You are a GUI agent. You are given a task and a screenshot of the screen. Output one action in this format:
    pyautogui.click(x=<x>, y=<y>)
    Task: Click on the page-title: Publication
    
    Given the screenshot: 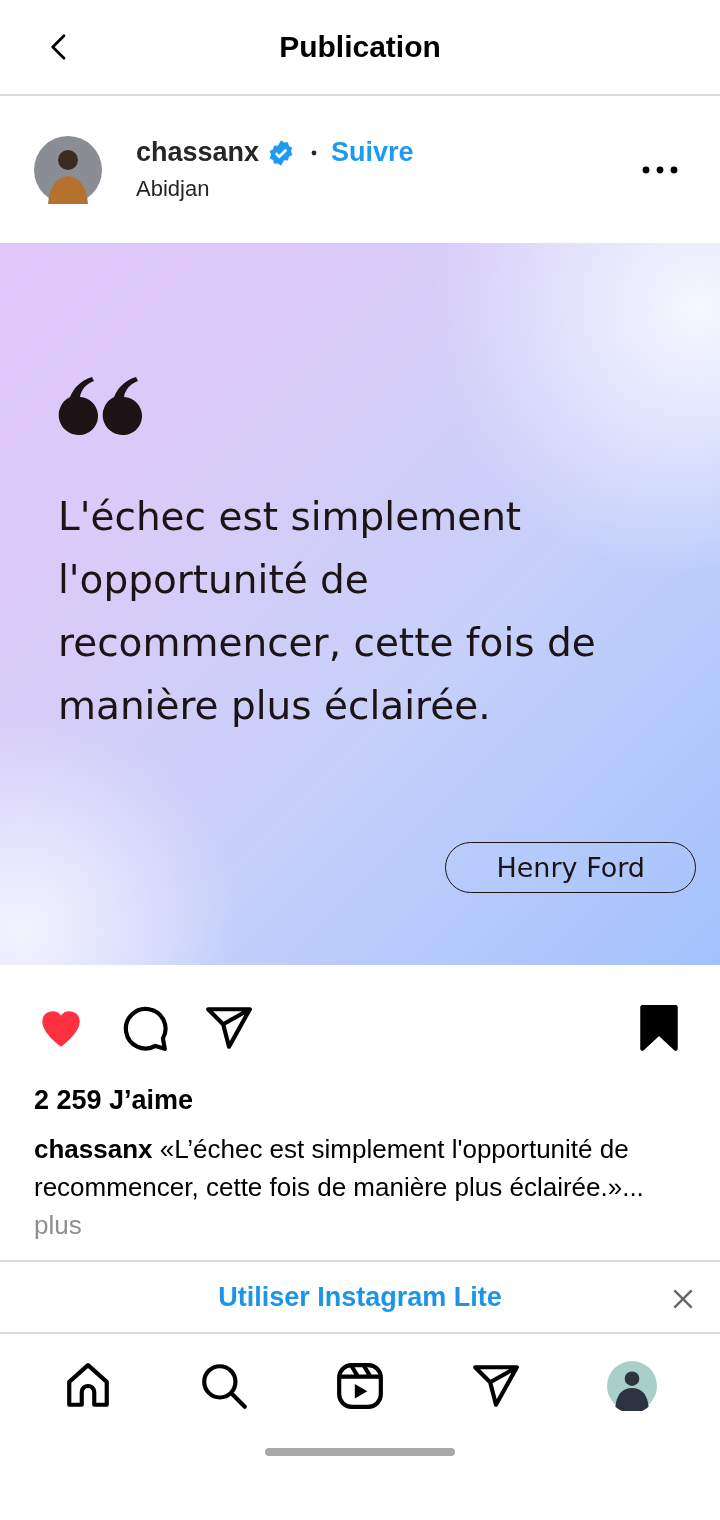 What is the action you would take?
    pyautogui.click(x=360, y=47)
    